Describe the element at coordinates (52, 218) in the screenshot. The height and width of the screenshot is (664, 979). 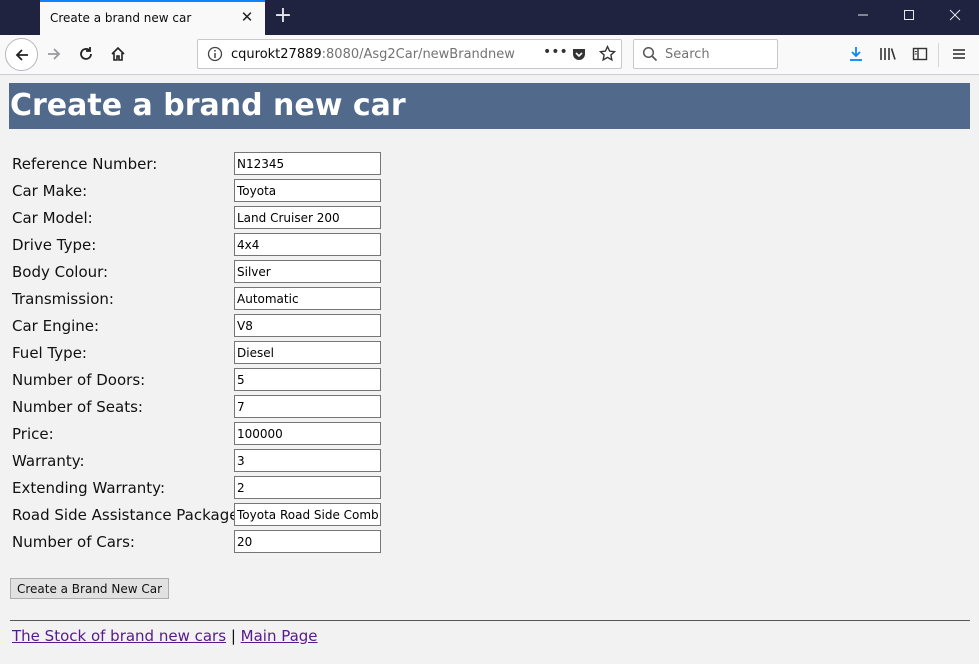
I see `label-car-model: Car Model:` at that location.